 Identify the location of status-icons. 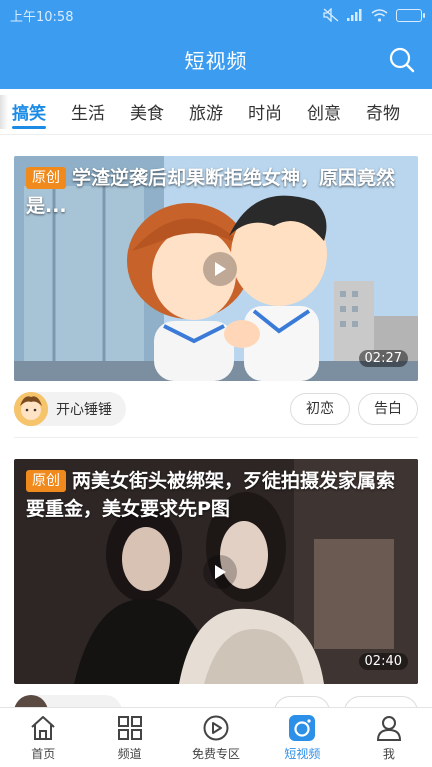
(374, 15).